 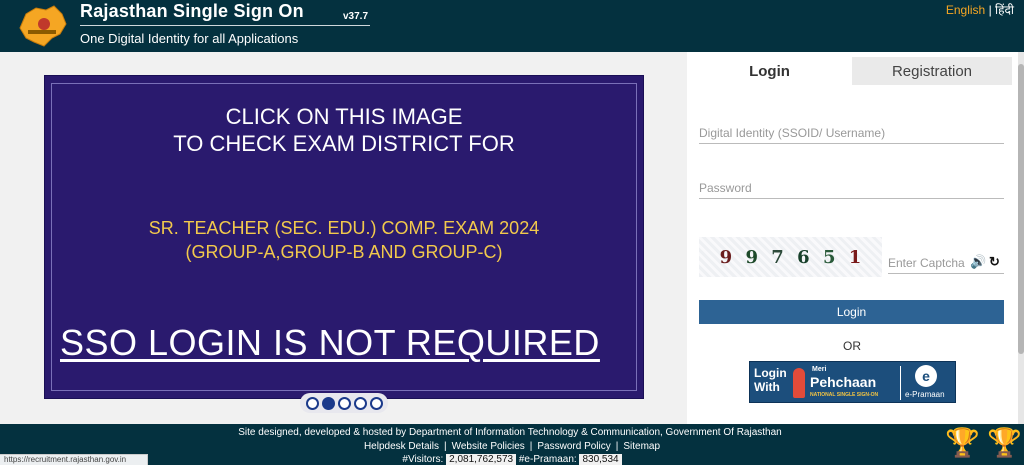 What do you see at coordinates (573, 446) in the screenshot?
I see `footer-link-password-policy: Password Policy` at bounding box center [573, 446].